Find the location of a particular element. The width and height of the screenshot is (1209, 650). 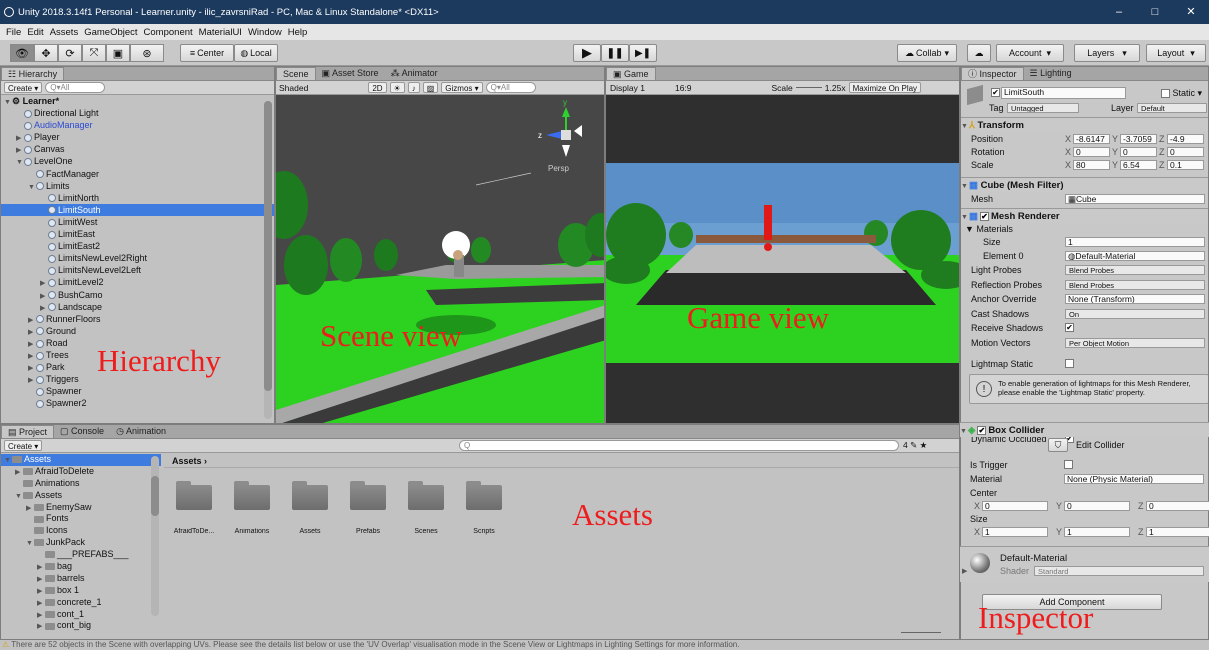

hand-tool-icon: 👁 is located at coordinates (22, 53).